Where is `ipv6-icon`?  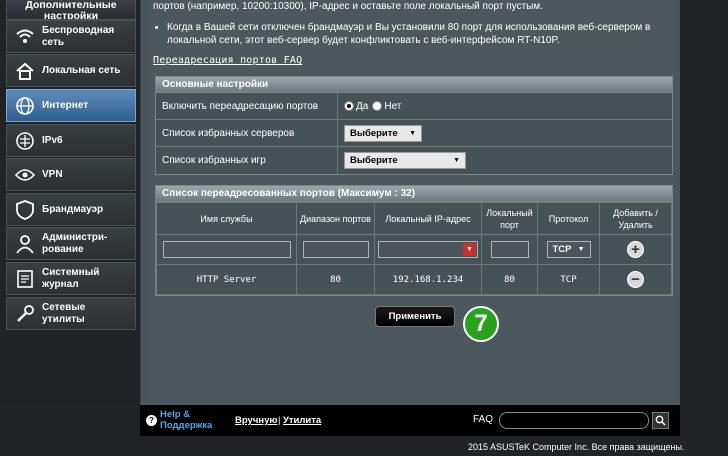
ipv6-icon is located at coordinates (25, 141).